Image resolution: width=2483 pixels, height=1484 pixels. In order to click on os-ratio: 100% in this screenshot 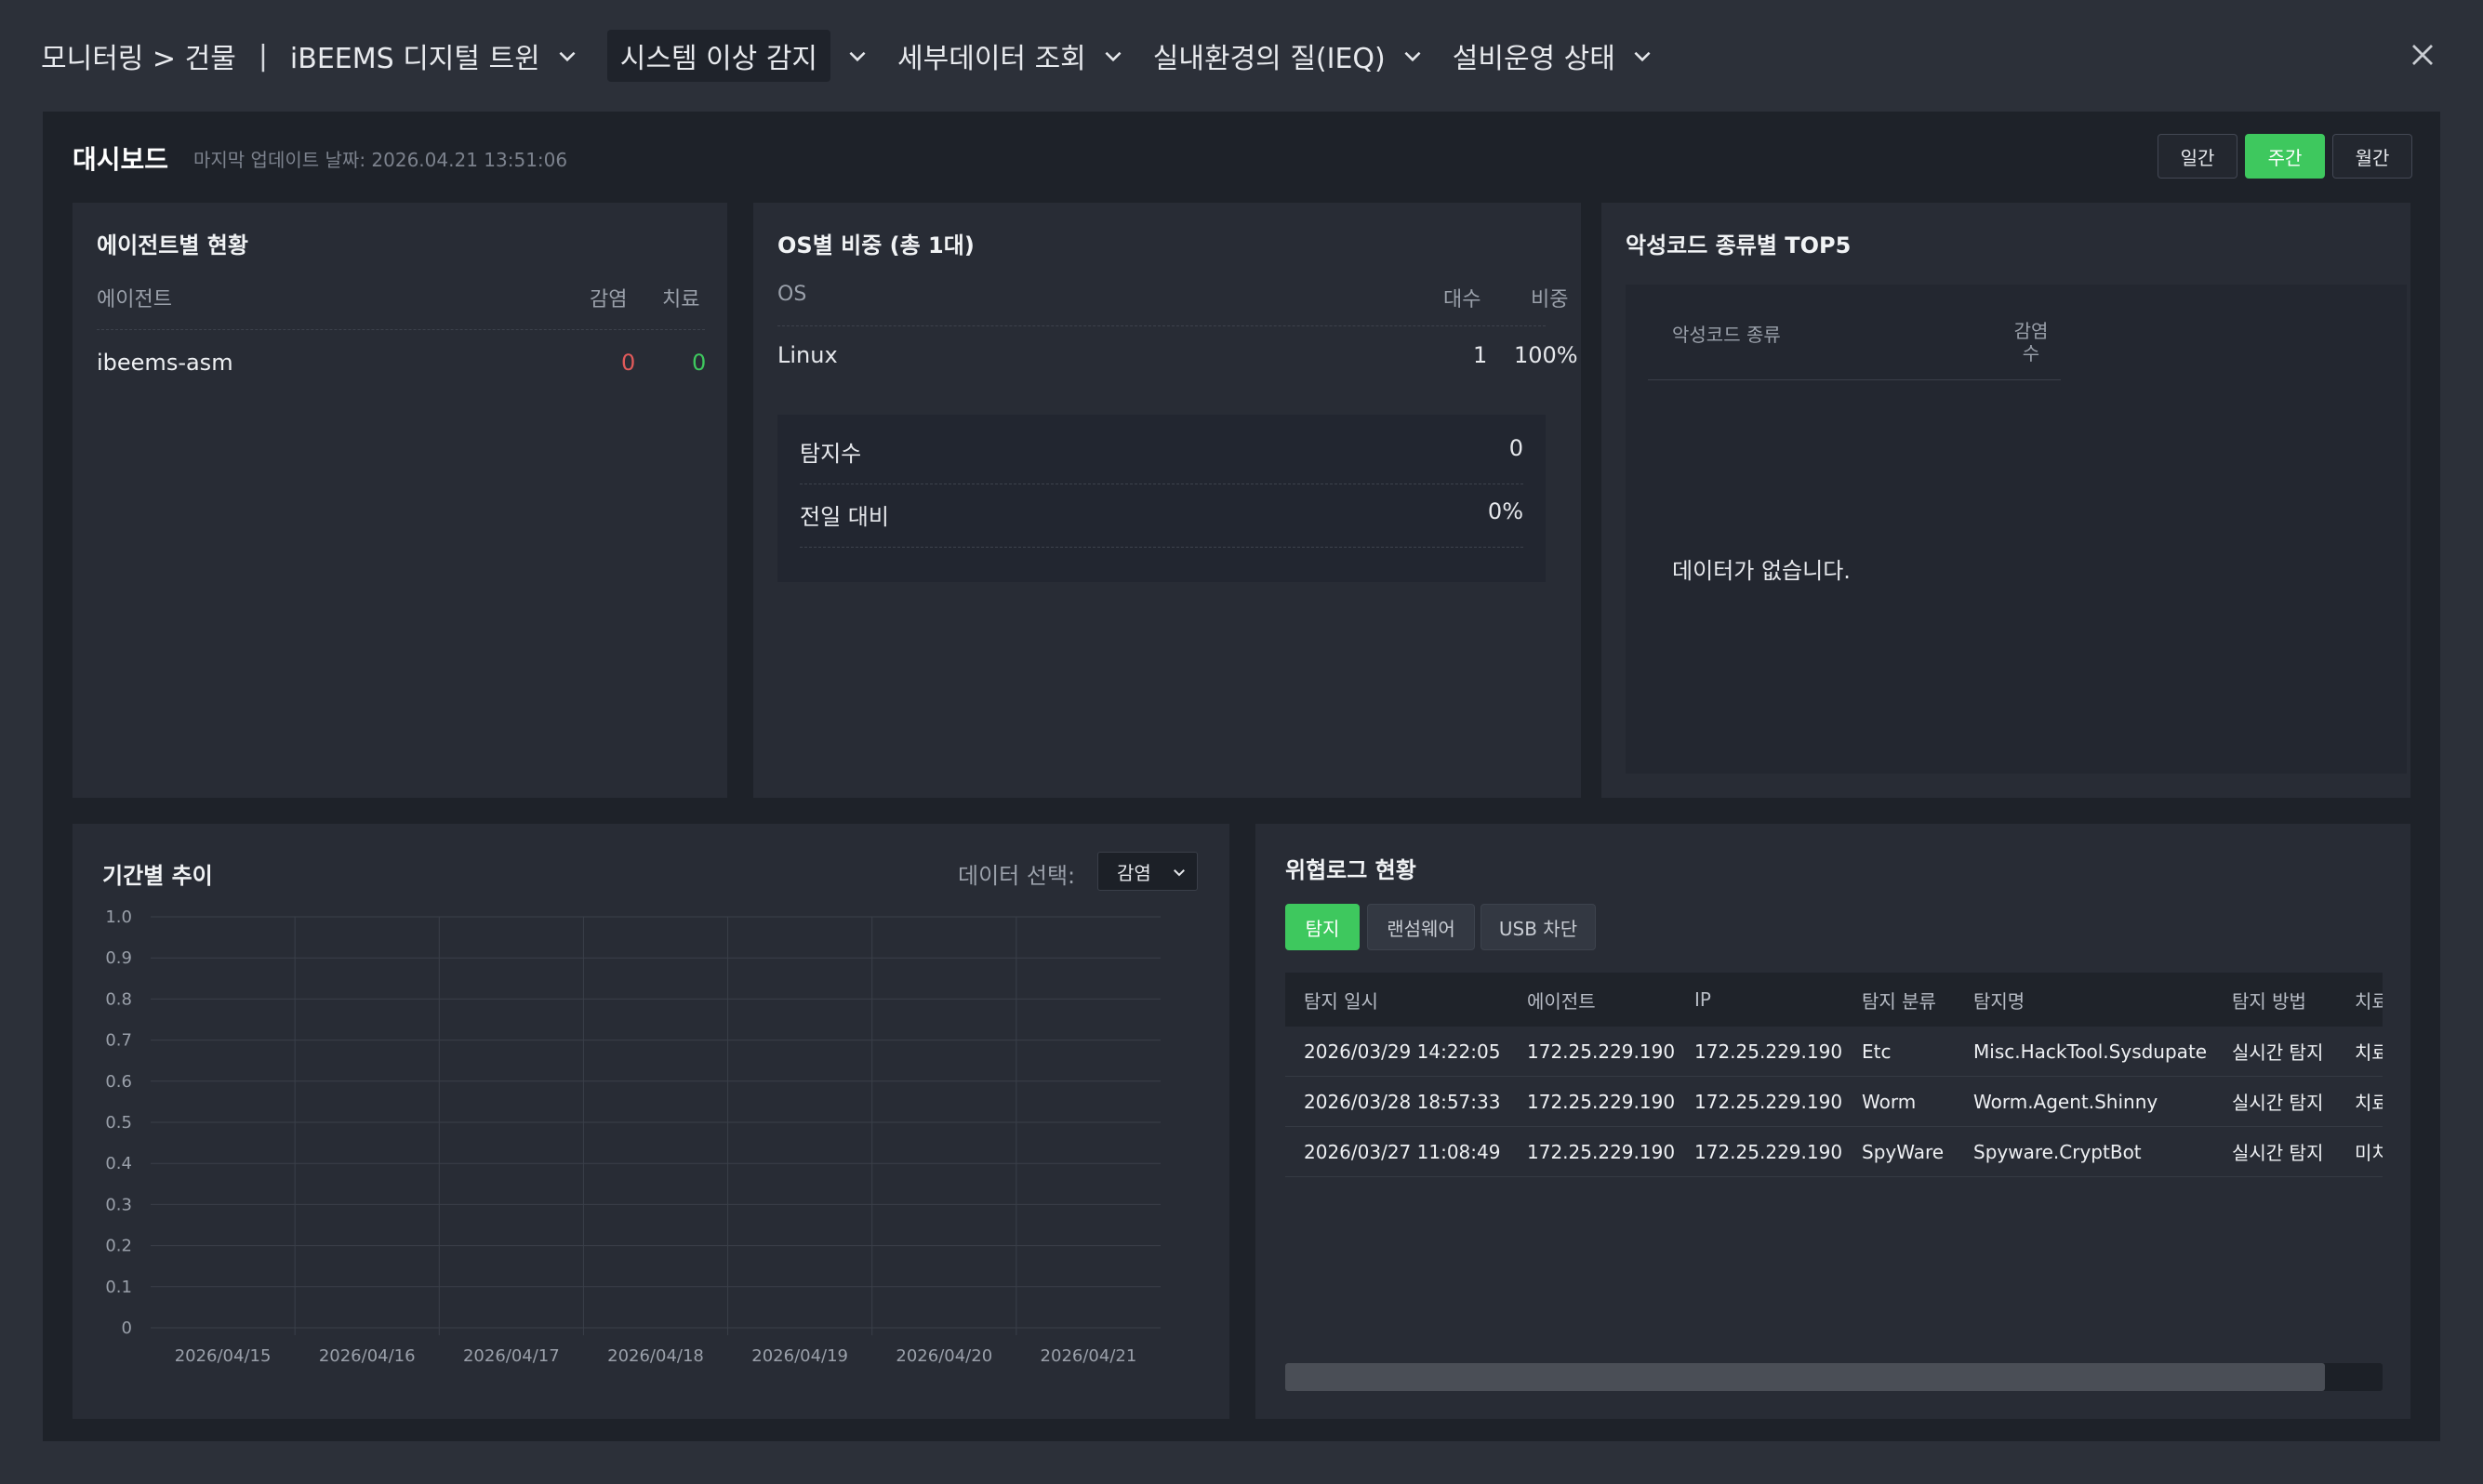, I will do `click(1546, 355)`.